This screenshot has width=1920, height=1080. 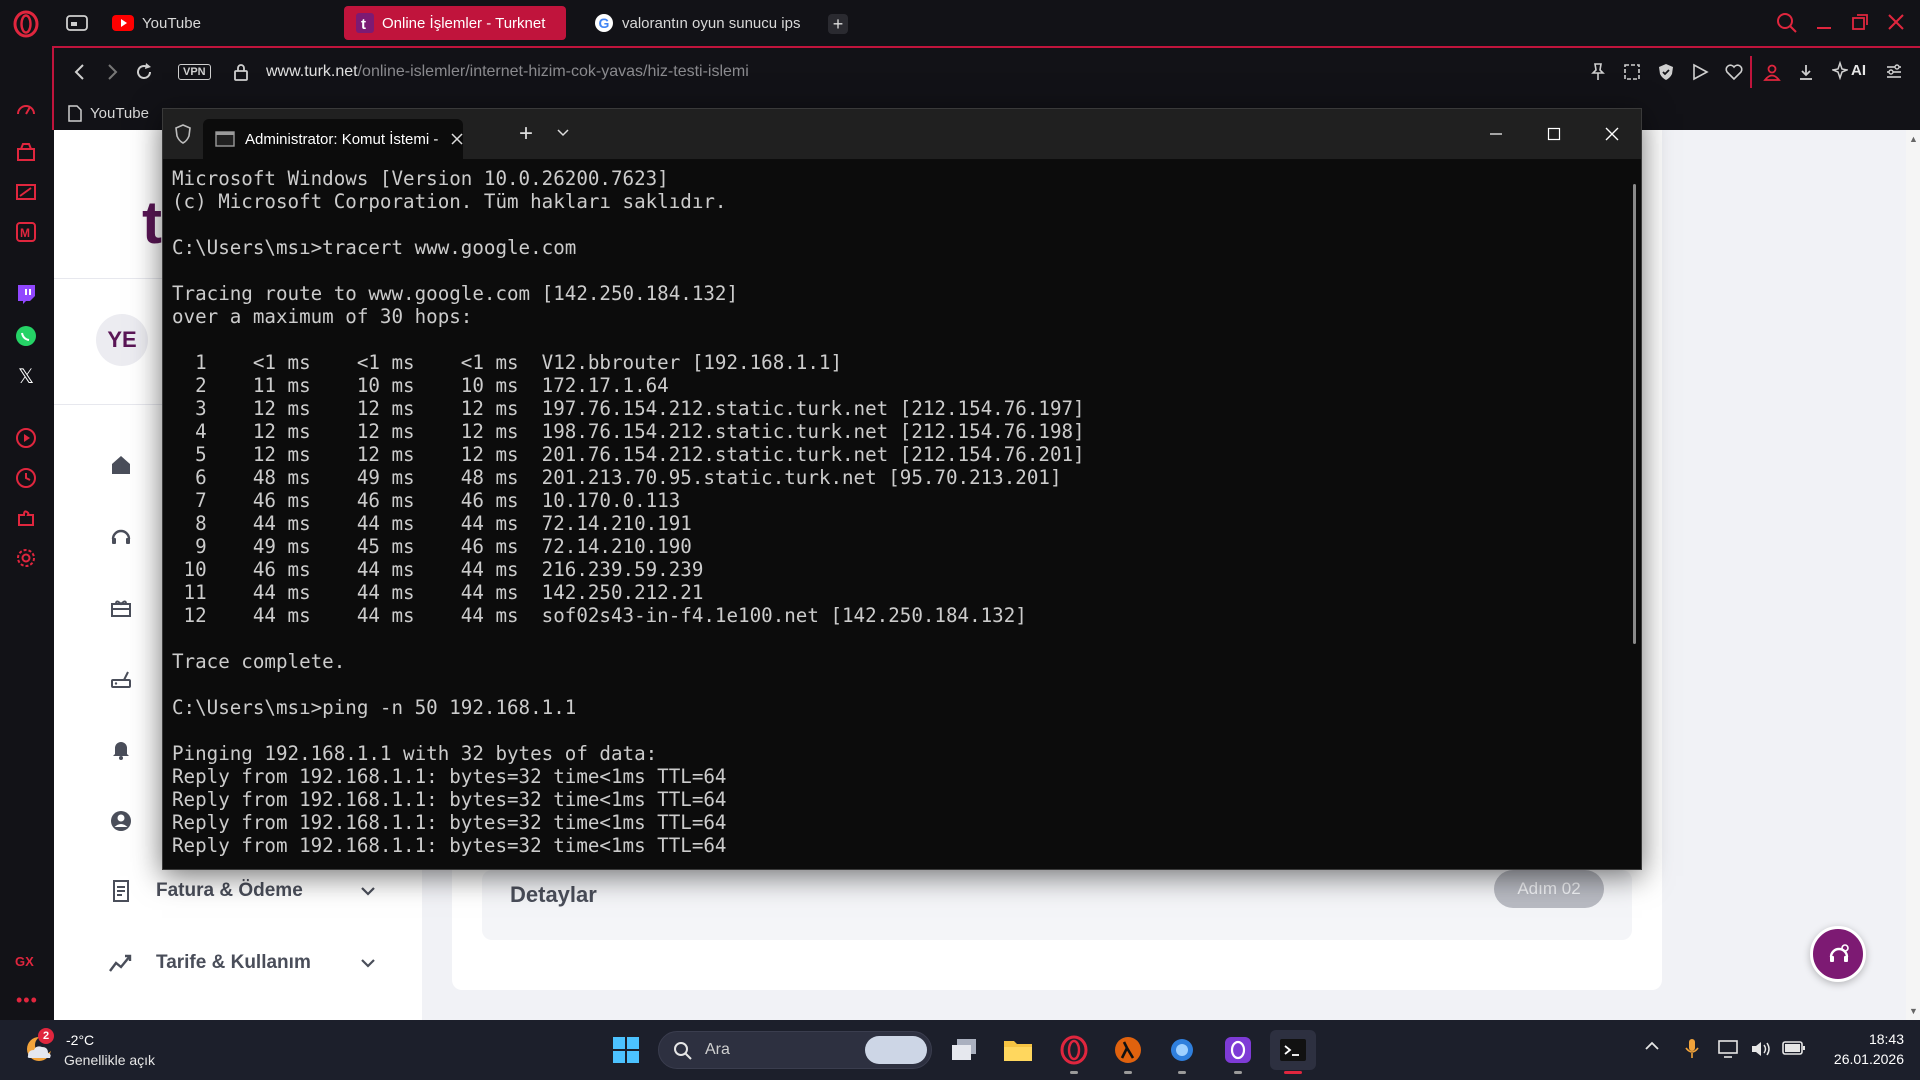 I want to click on tab-turknet: t Online İşlemler - Turknet, so click(x=455, y=23).